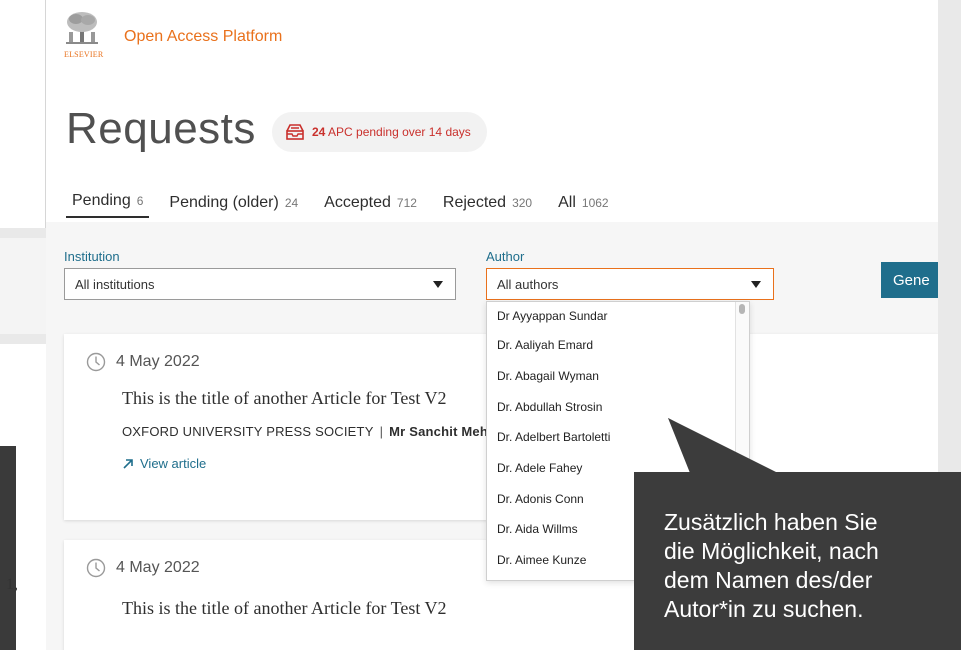  I want to click on tab-label: Rejected, so click(474, 202).